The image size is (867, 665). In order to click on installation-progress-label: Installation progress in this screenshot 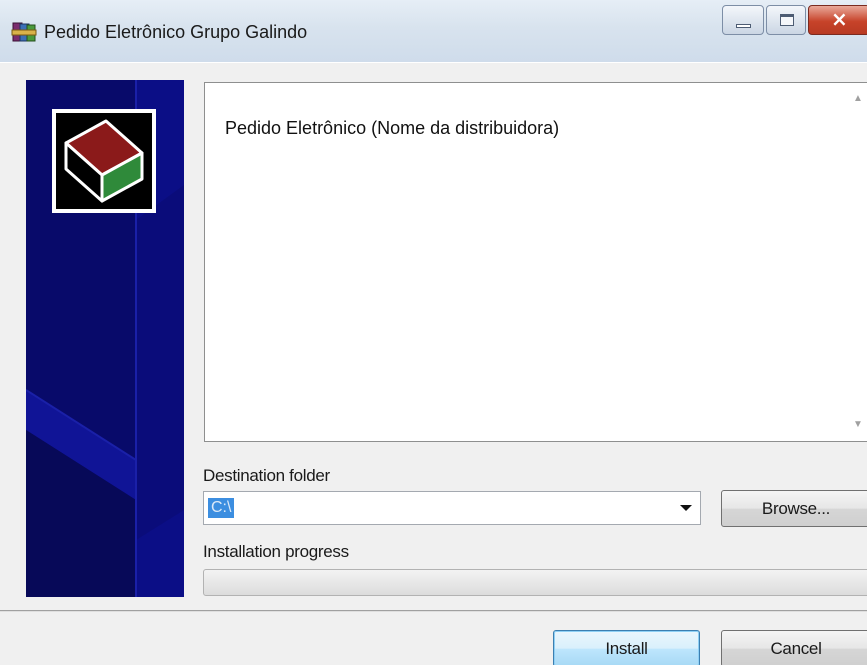, I will do `click(276, 551)`.